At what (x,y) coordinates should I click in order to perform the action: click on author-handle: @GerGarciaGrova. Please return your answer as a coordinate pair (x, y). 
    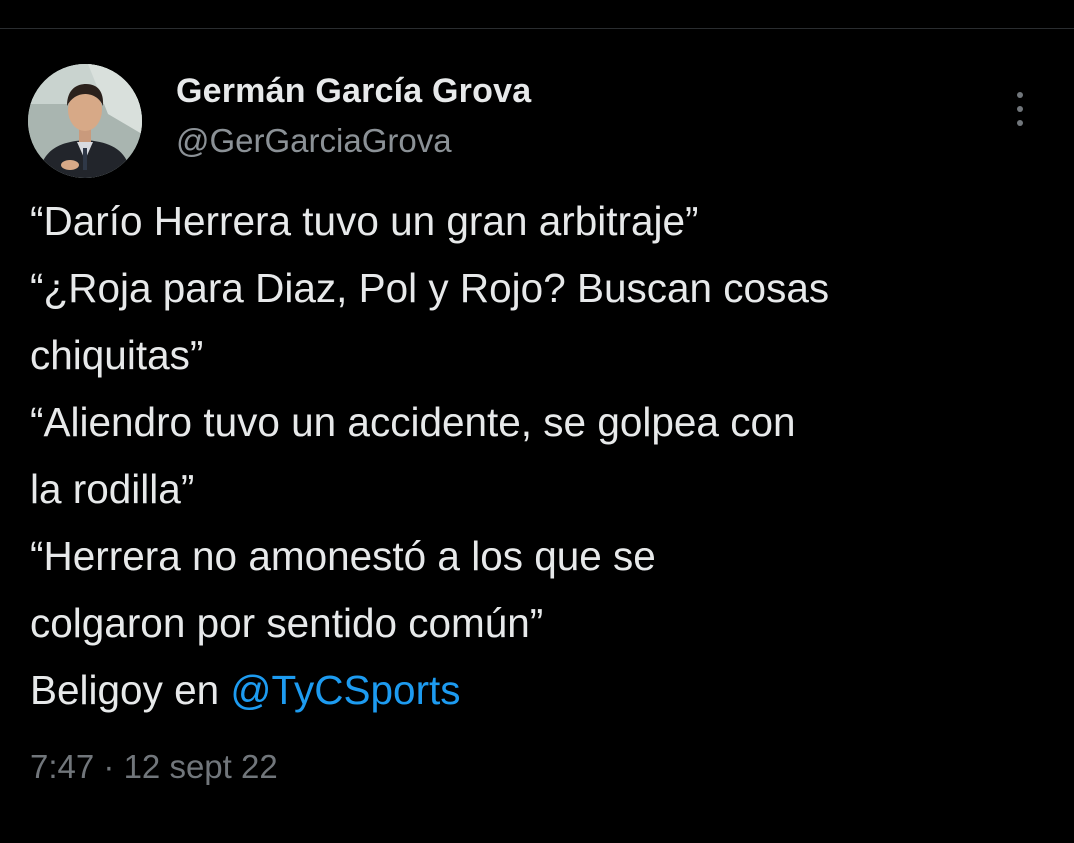
    Looking at the image, I should click on (314, 141).